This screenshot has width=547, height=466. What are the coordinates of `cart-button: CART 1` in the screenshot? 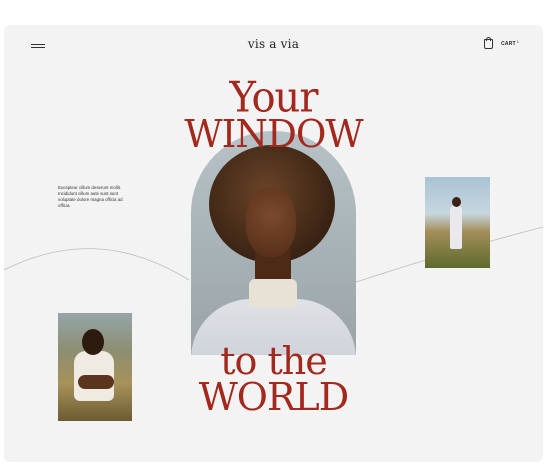 It's located at (501, 43).